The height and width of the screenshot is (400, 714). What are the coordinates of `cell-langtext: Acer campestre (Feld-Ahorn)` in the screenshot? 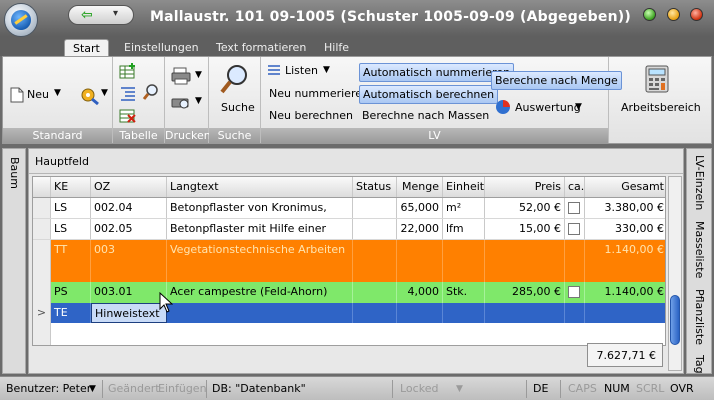 It's located at (260, 292).